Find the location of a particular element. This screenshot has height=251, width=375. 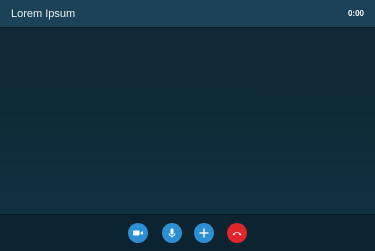

microphone-icon is located at coordinates (172, 233).